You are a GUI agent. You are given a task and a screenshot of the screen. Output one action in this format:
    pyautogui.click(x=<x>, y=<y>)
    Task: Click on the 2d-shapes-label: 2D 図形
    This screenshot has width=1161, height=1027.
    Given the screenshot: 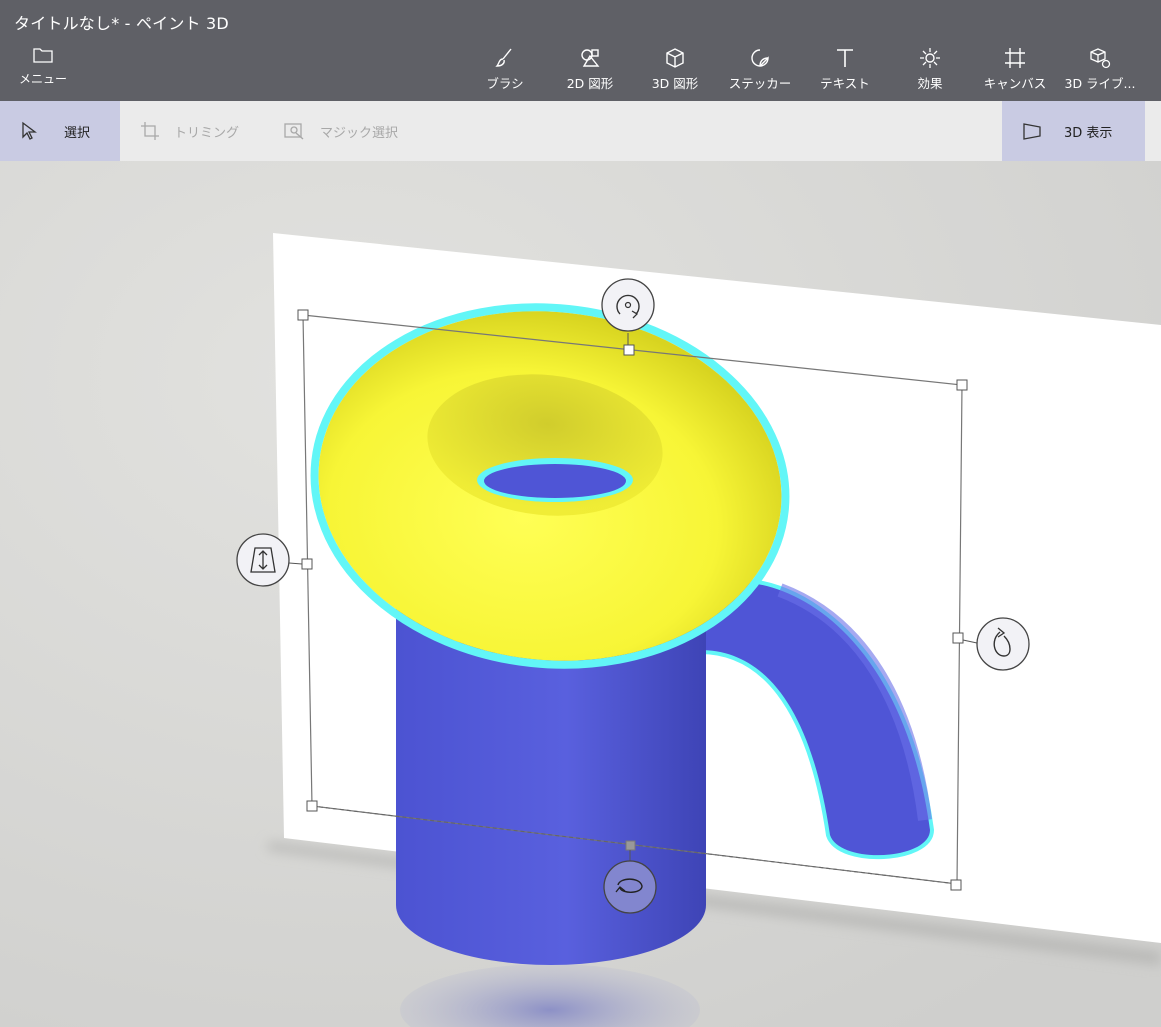 What is the action you would take?
    pyautogui.click(x=590, y=83)
    